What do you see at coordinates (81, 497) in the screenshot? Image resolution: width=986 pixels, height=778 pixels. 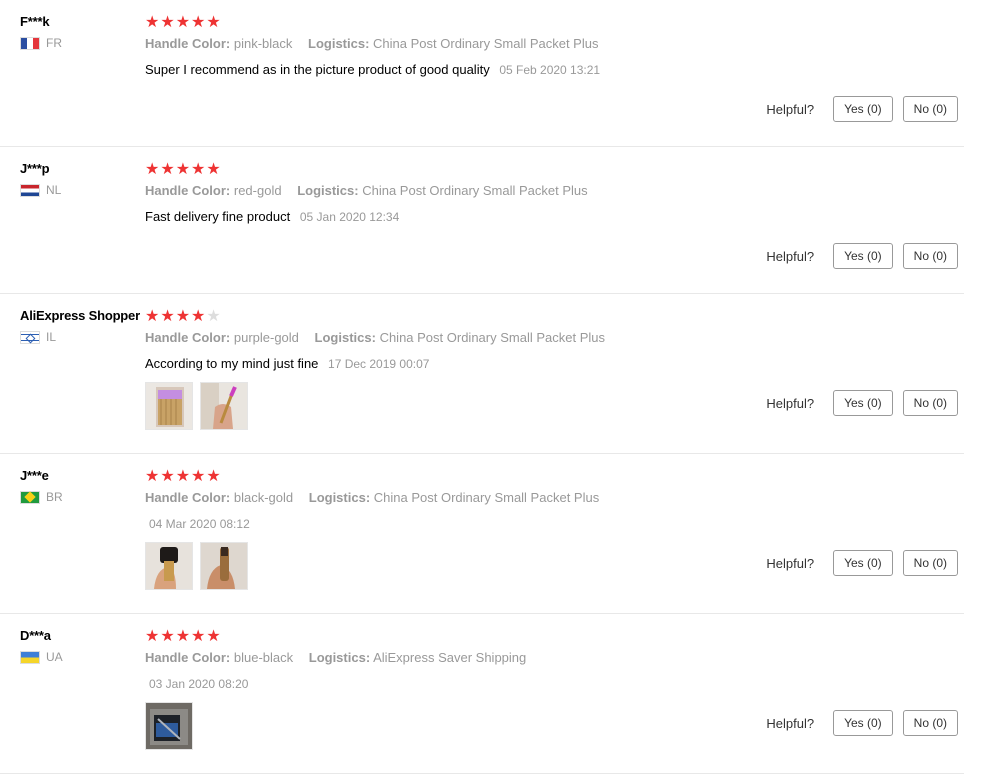 I see `reviewer-country: BR` at bounding box center [81, 497].